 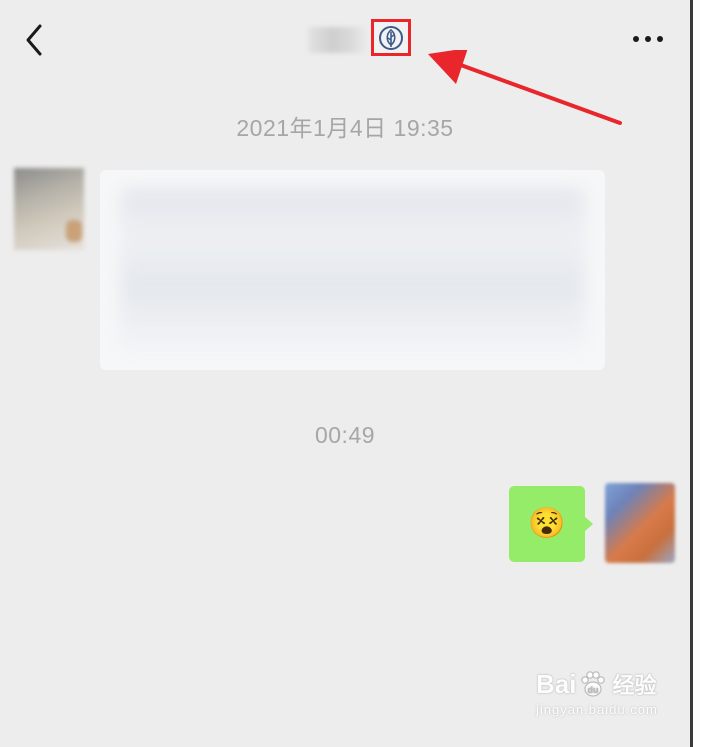 I want to click on timestamp: 00:49, so click(x=345, y=435).